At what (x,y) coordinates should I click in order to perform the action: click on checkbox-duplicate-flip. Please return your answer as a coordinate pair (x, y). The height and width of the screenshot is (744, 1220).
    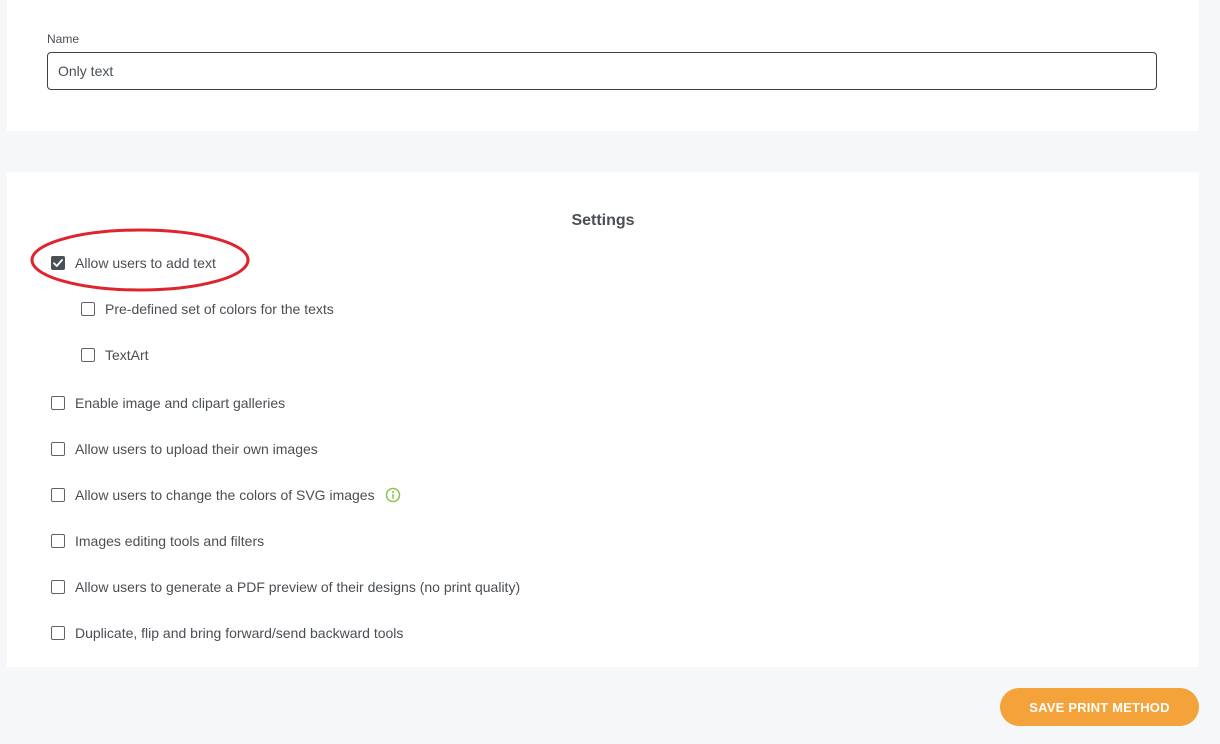
    Looking at the image, I should click on (58, 633).